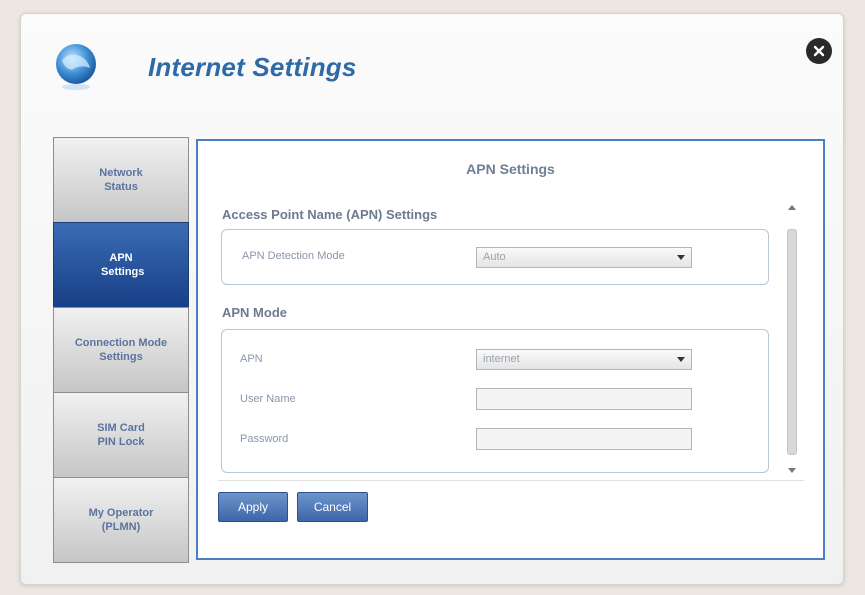 The image size is (865, 595). Describe the element at coordinates (264, 439) in the screenshot. I see `password-label: Password` at that location.